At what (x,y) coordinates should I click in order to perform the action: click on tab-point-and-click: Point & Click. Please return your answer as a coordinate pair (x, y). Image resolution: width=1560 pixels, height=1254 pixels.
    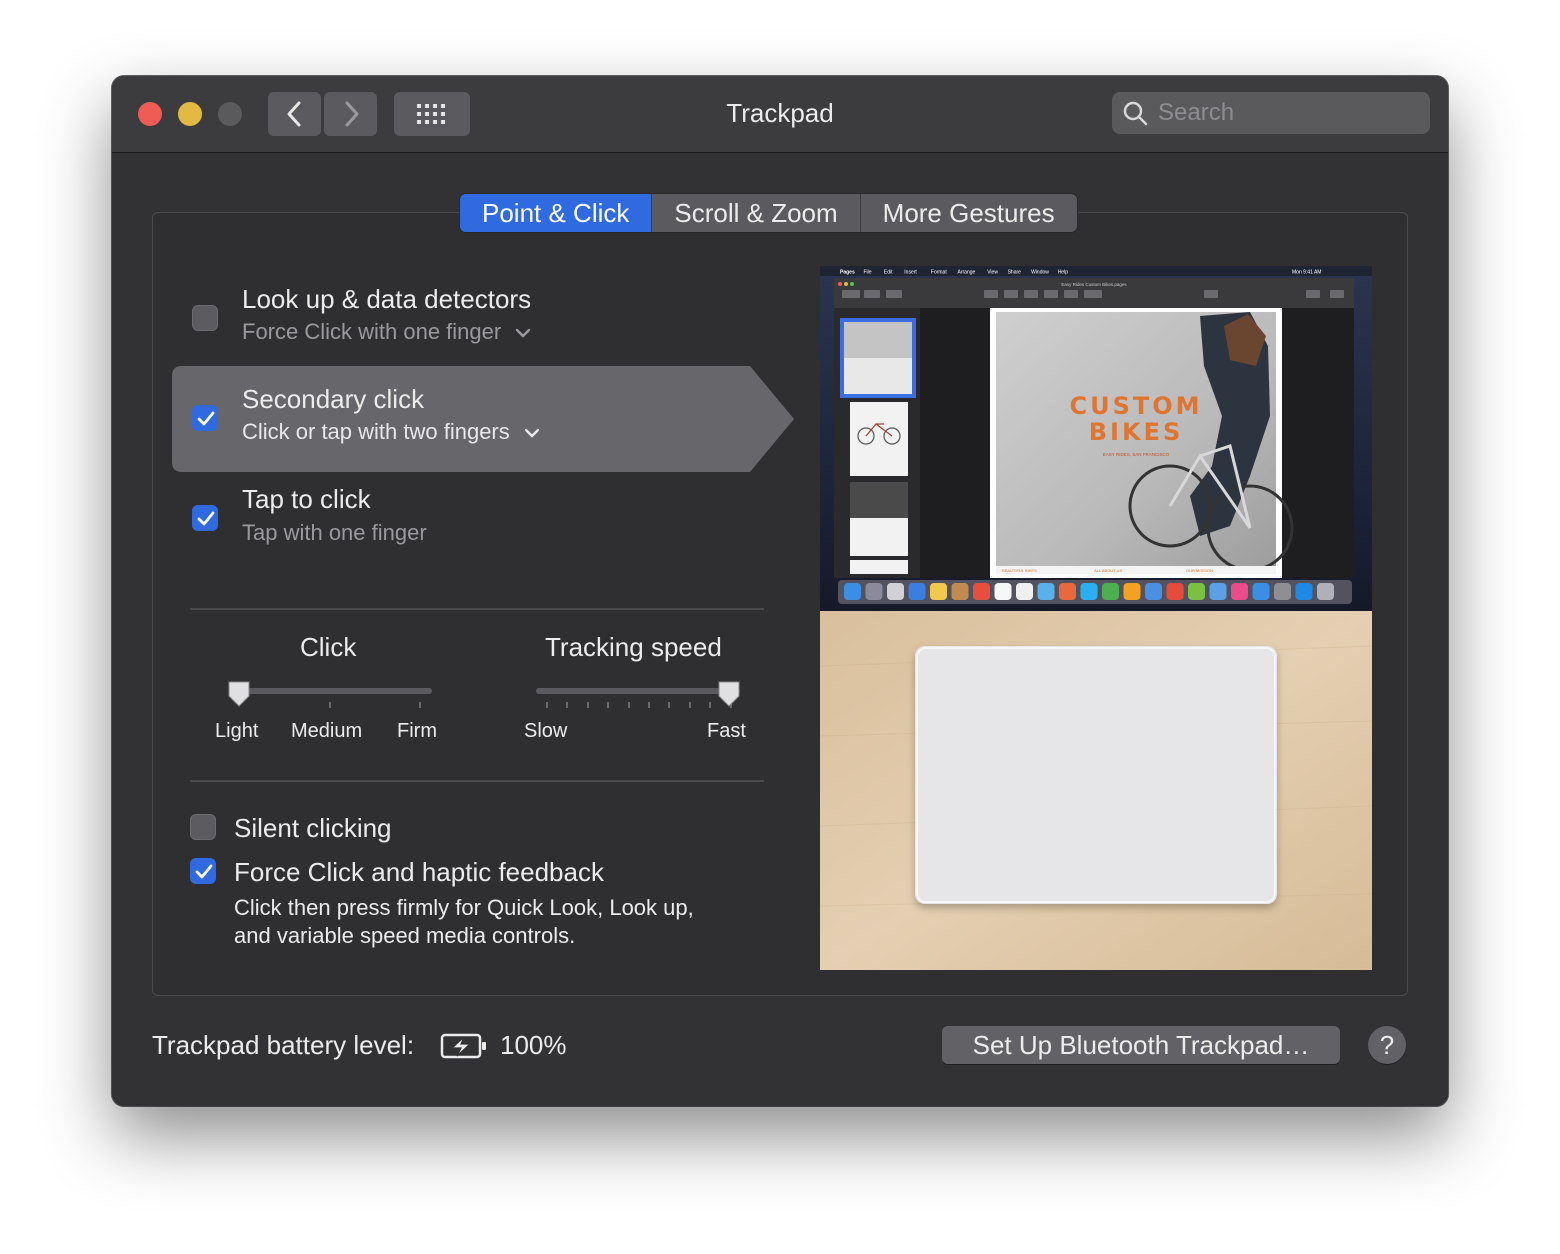
    Looking at the image, I should click on (556, 213).